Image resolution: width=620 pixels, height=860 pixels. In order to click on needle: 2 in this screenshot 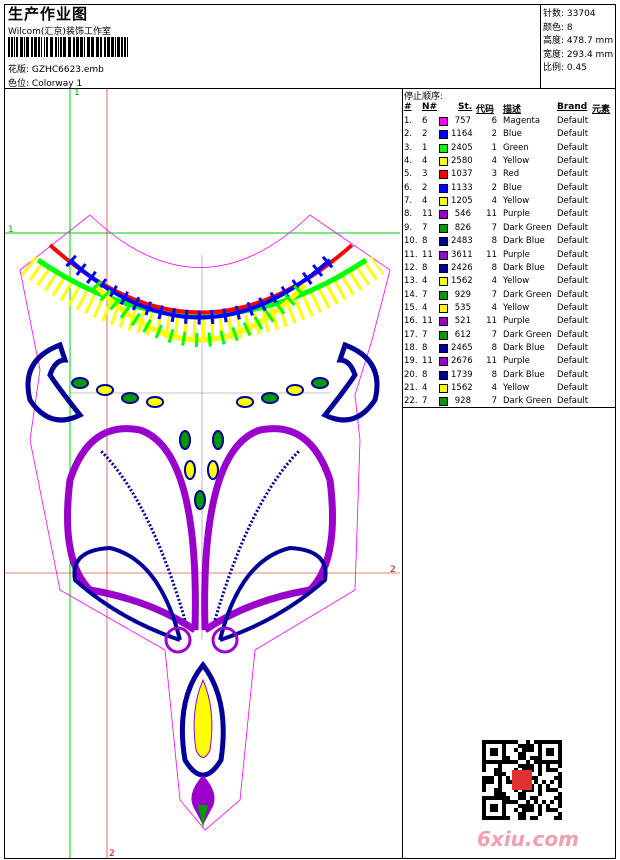, I will do `click(425, 134)`.